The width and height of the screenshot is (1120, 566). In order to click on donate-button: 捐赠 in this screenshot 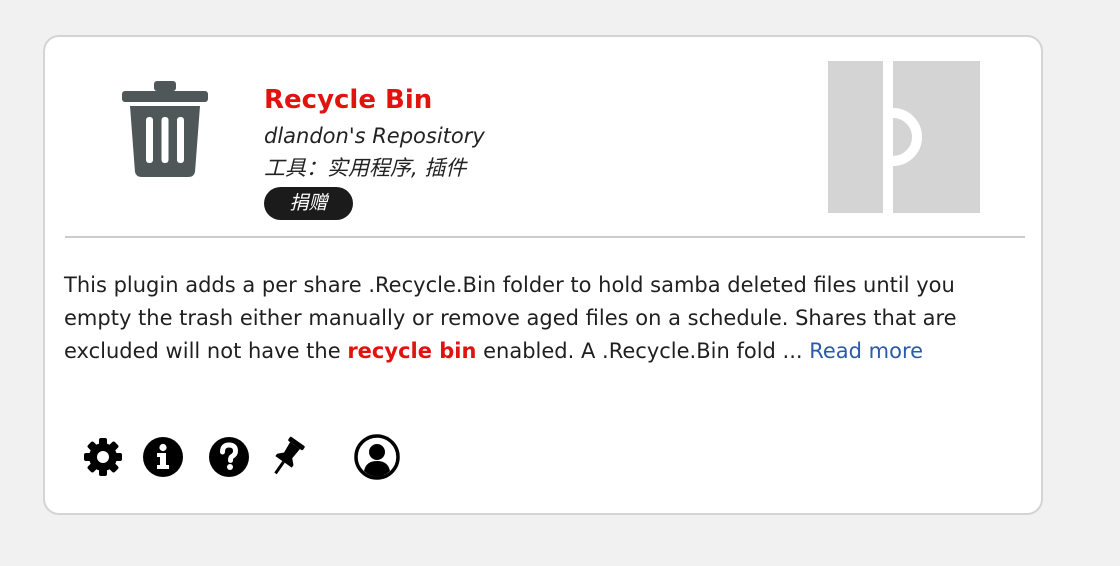, I will do `click(308, 203)`.